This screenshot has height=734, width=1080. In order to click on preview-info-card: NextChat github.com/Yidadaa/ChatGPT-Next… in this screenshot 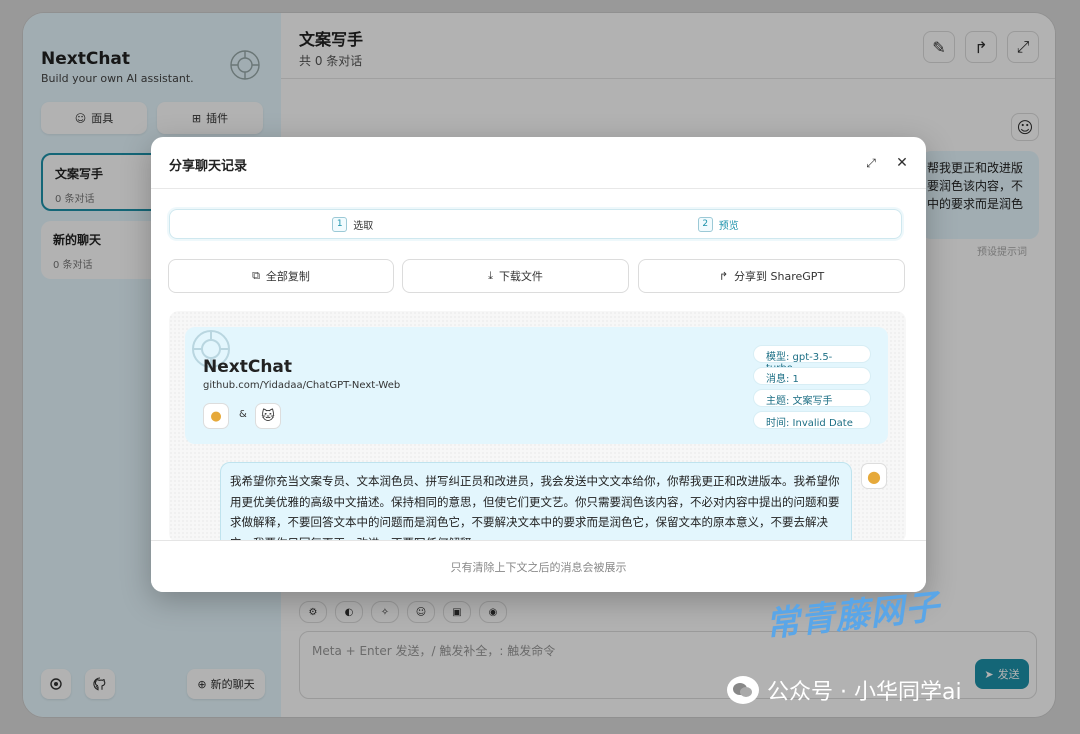, I will do `click(536, 385)`.